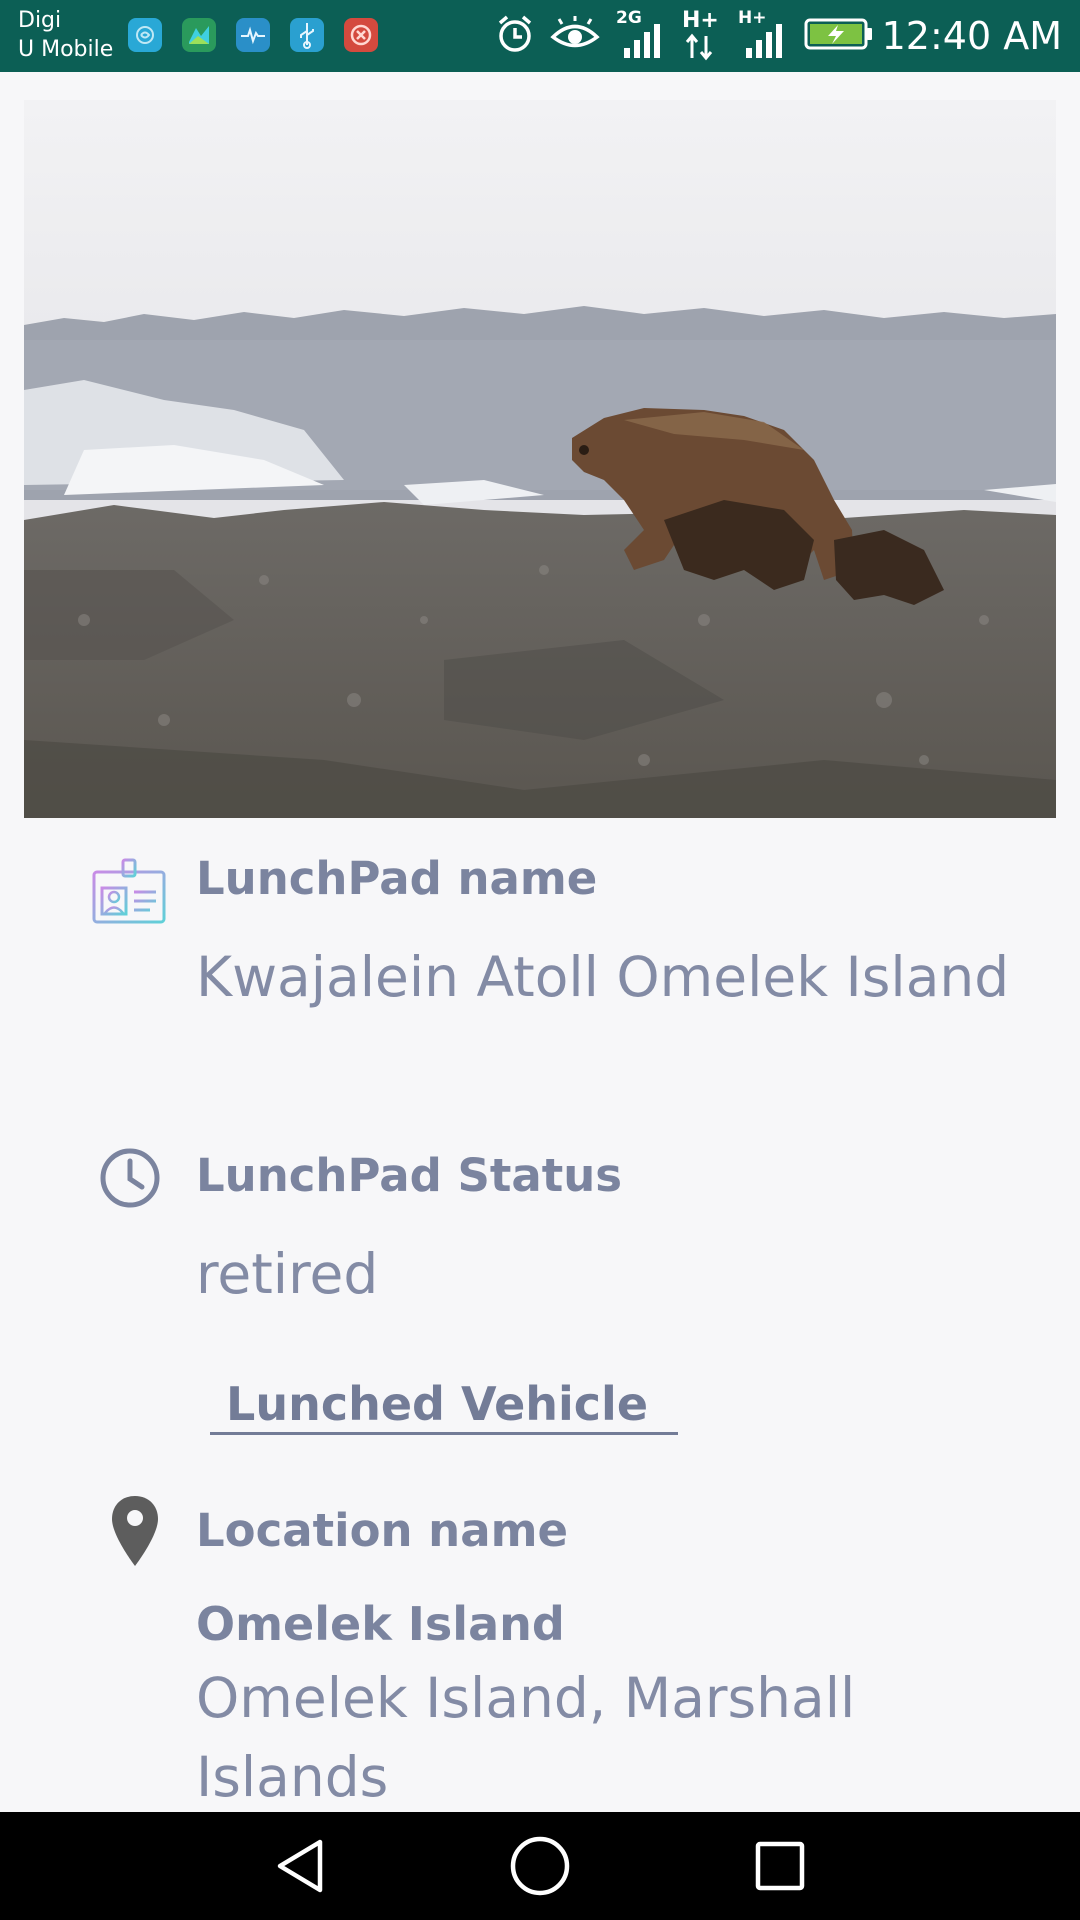  What do you see at coordinates (361, 35) in the screenshot?
I see `blocked-app-icon` at bounding box center [361, 35].